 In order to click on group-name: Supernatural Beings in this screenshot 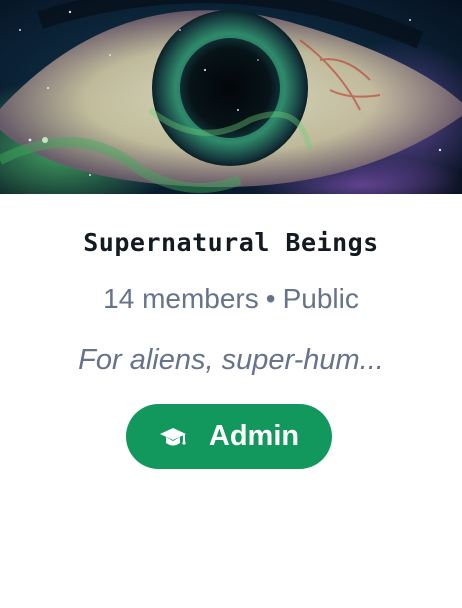, I will do `click(231, 242)`.